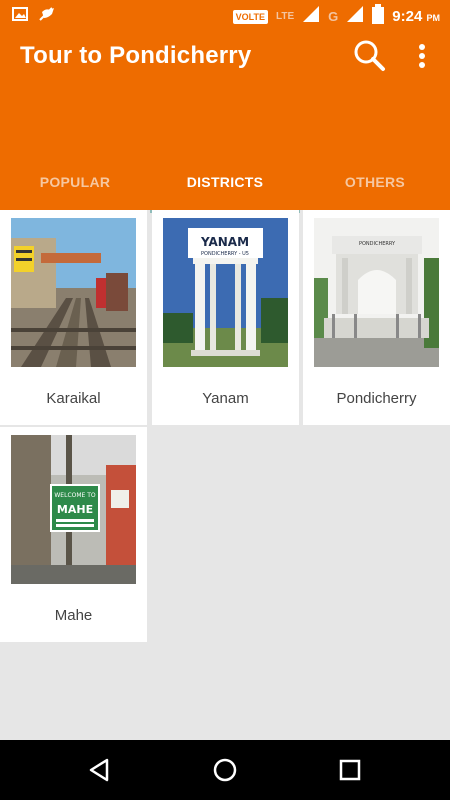 Image resolution: width=450 pixels, height=800 pixels. What do you see at coordinates (333, 16) in the screenshot?
I see `g-network-label: G` at bounding box center [333, 16].